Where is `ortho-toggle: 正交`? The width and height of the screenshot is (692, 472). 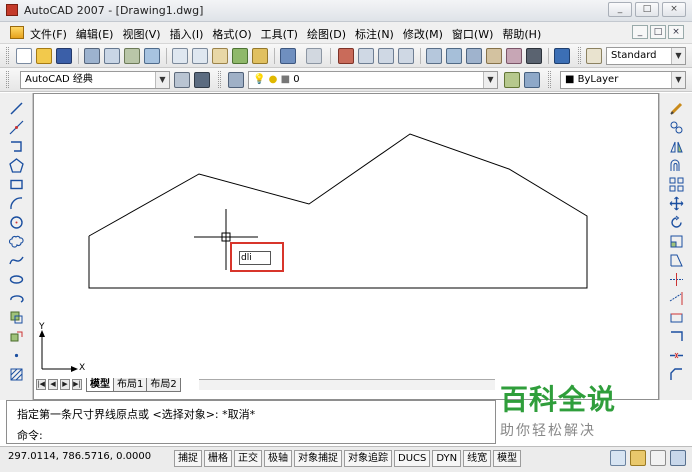 ortho-toggle: 正交 is located at coordinates (248, 458).